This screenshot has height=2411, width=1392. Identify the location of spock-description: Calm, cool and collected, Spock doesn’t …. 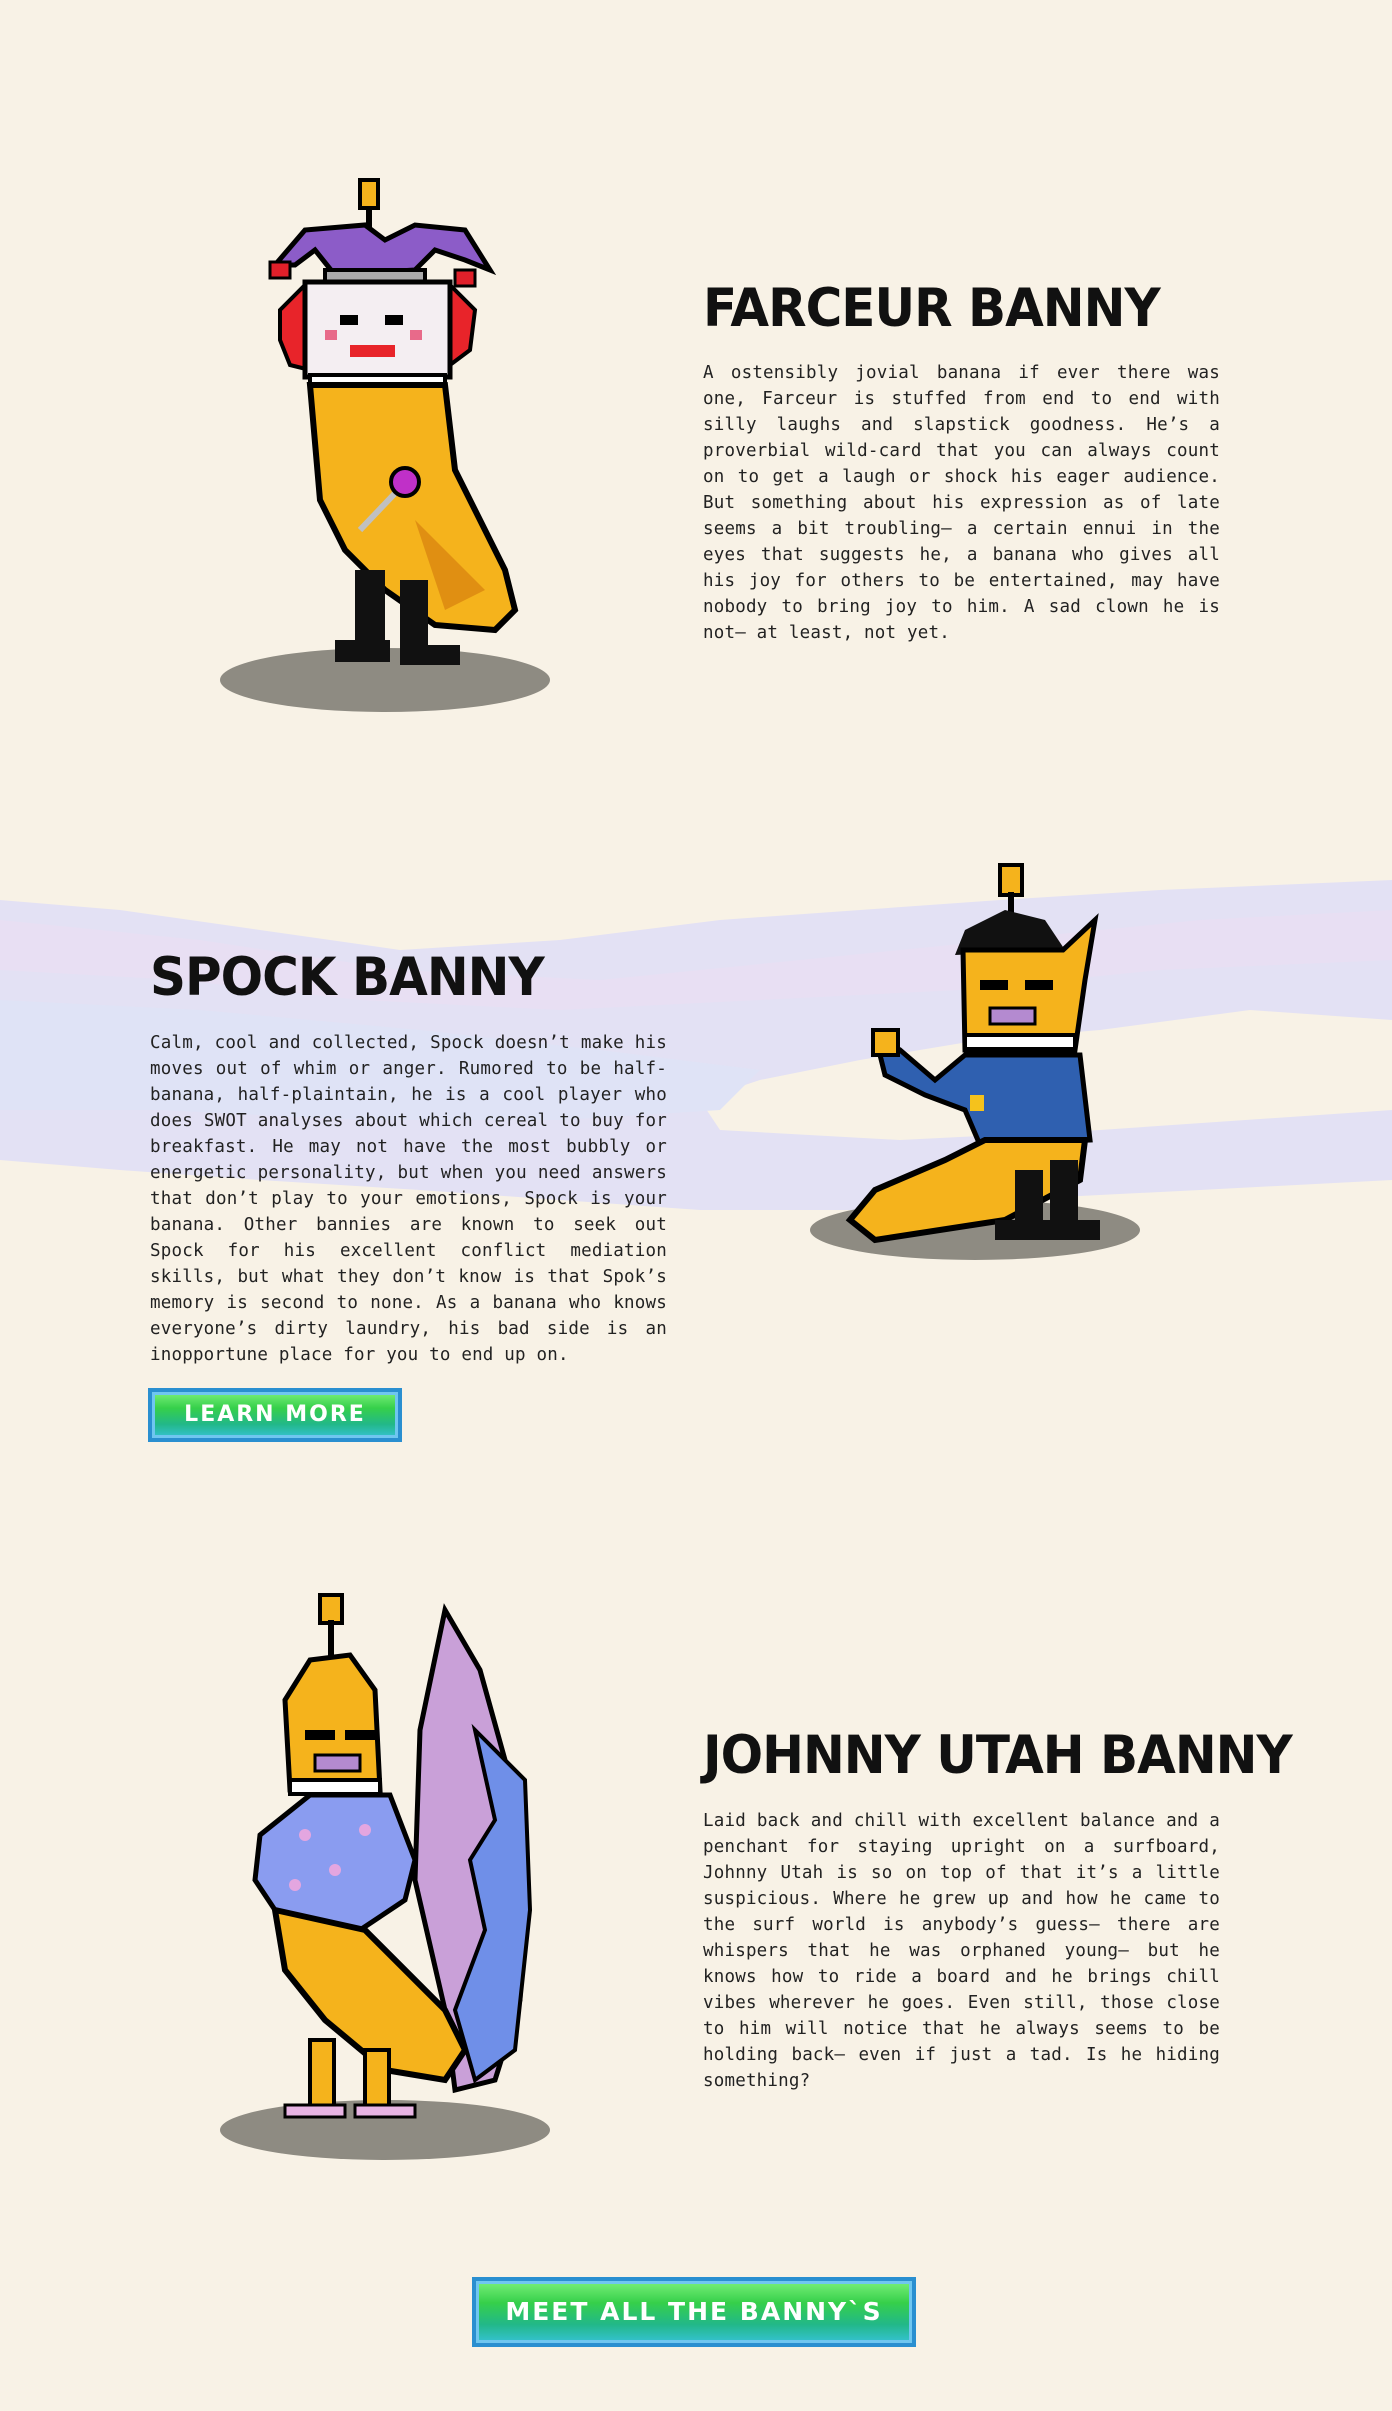
(408, 1199).